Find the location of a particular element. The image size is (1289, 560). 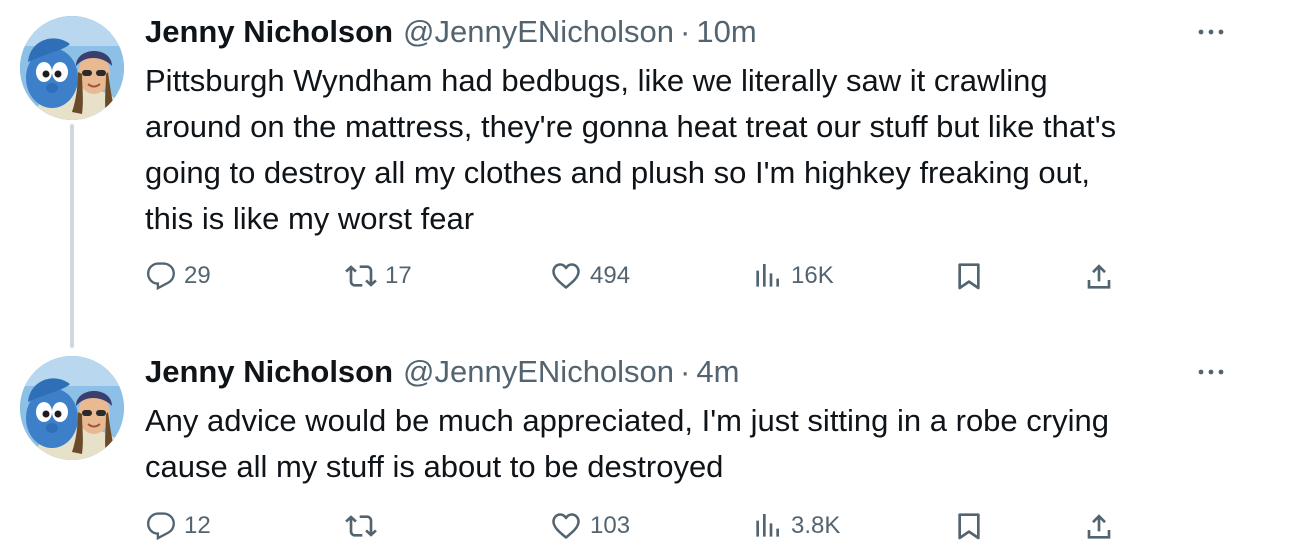

reply-button: 12 is located at coordinates (178, 526).